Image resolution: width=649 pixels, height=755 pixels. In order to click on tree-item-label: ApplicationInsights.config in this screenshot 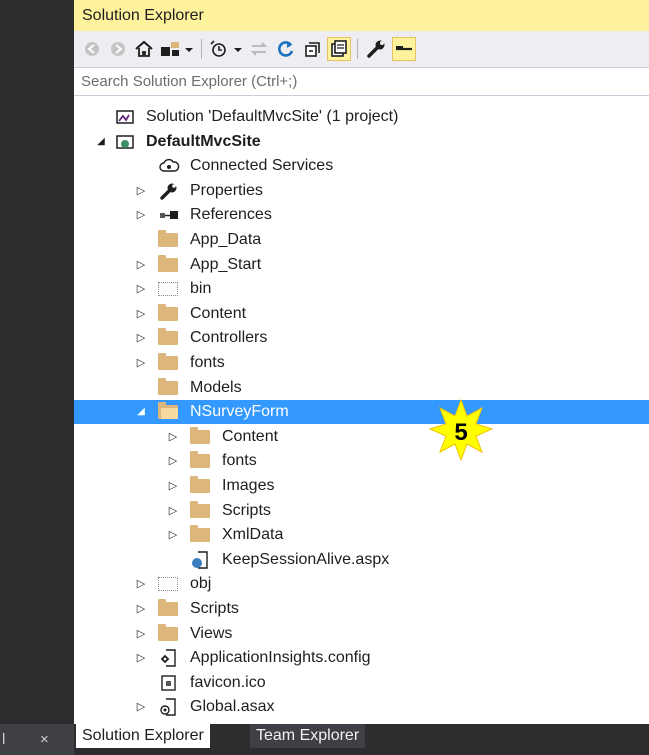, I will do `click(280, 658)`.